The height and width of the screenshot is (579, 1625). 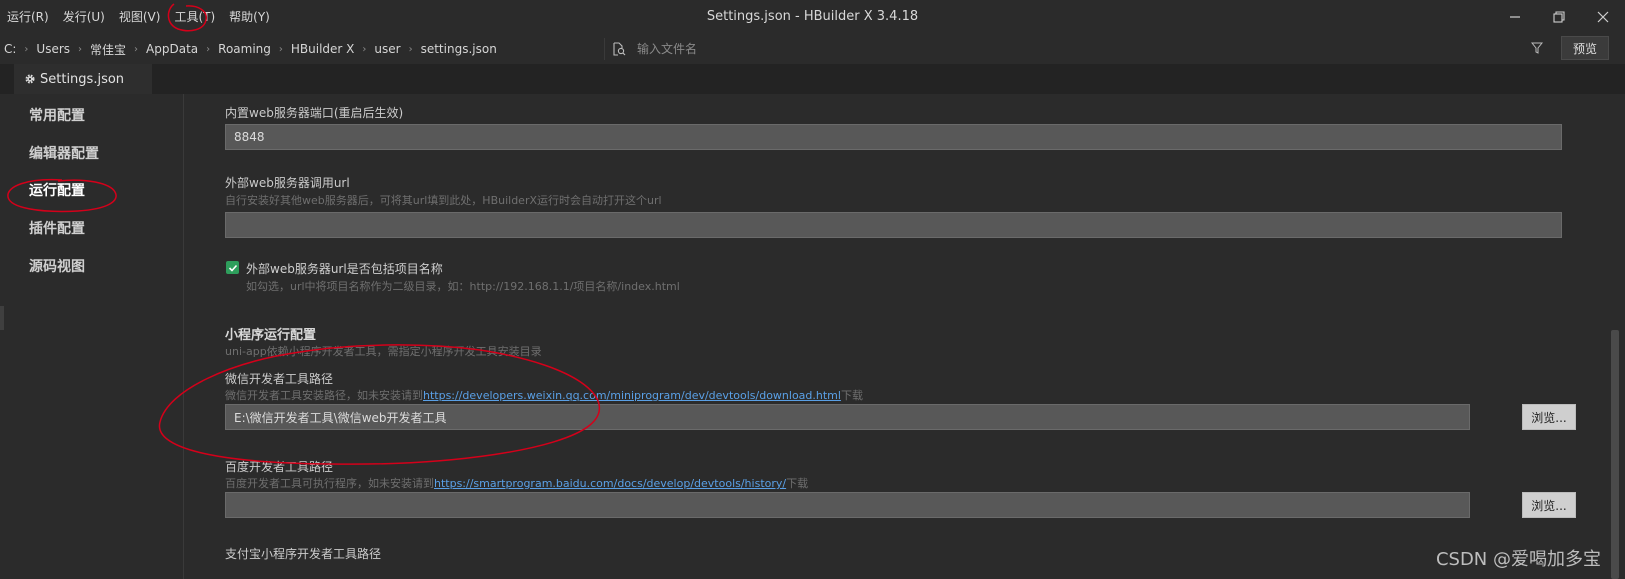 I want to click on minimize-button, so click(x=1515, y=17).